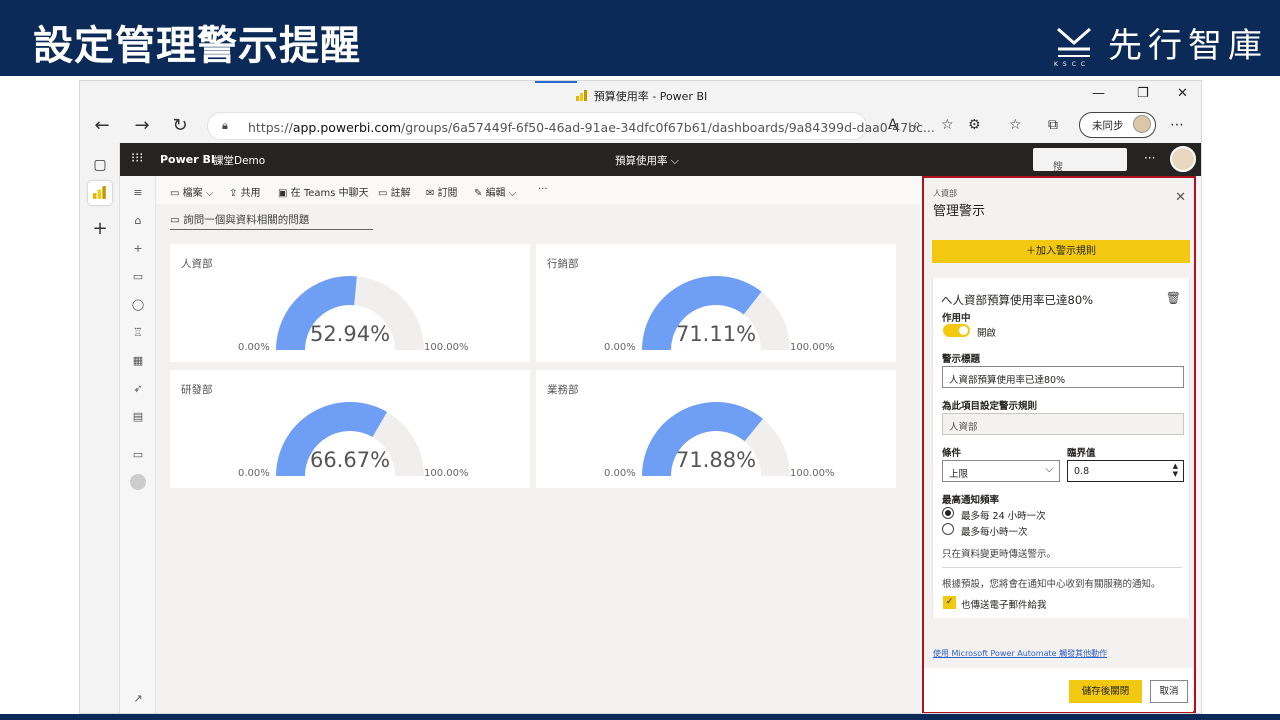 The image size is (1280, 720). I want to click on panel-title: 管理警示, so click(959, 211).